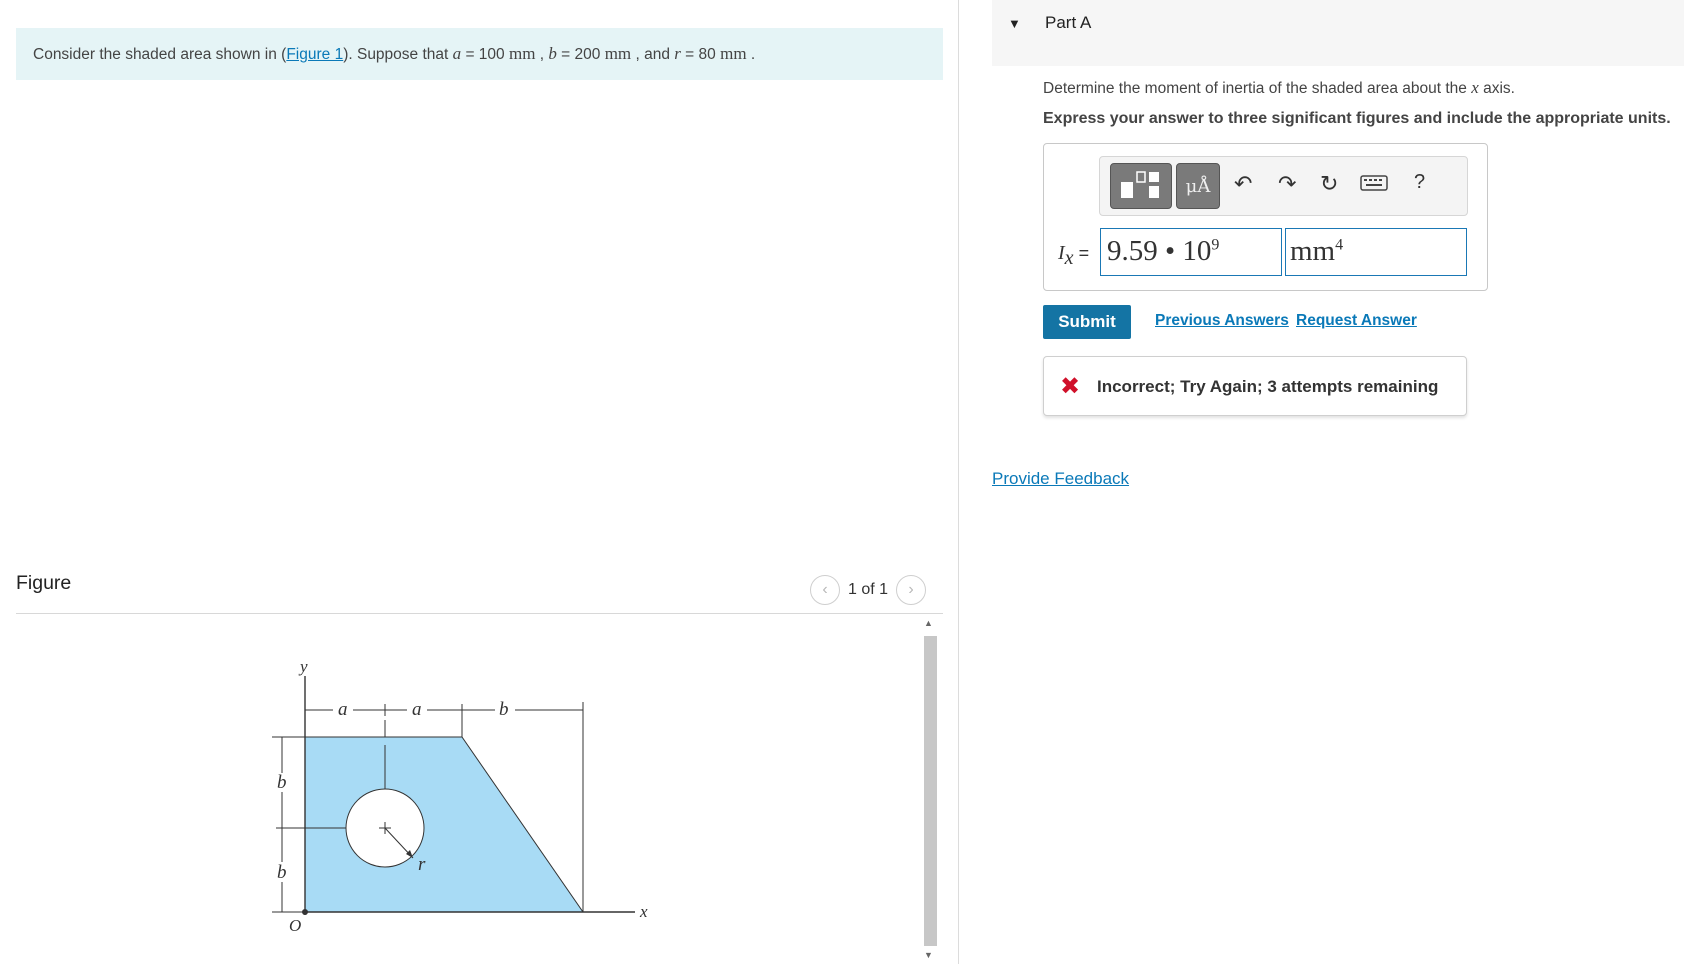  I want to click on value-r: = 80, so click(700, 54).